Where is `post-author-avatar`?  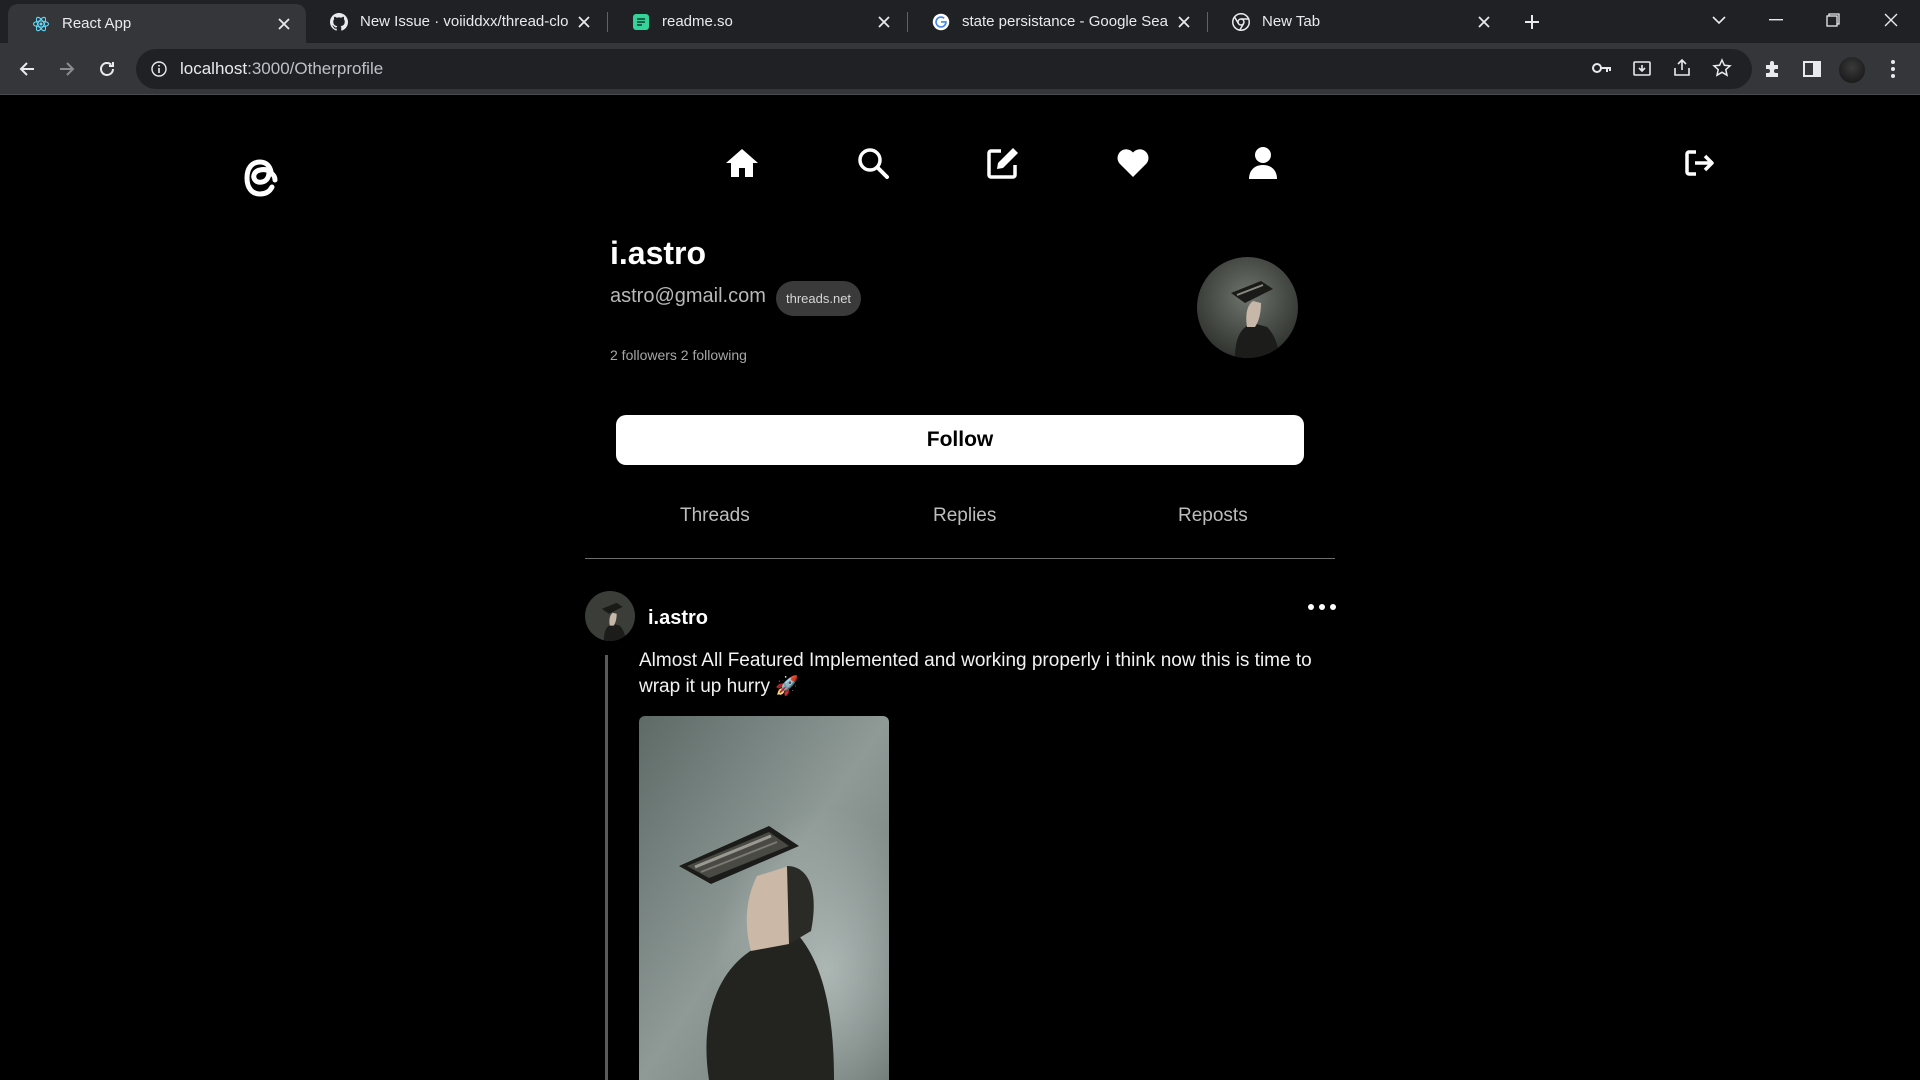
post-author-avatar is located at coordinates (610, 616).